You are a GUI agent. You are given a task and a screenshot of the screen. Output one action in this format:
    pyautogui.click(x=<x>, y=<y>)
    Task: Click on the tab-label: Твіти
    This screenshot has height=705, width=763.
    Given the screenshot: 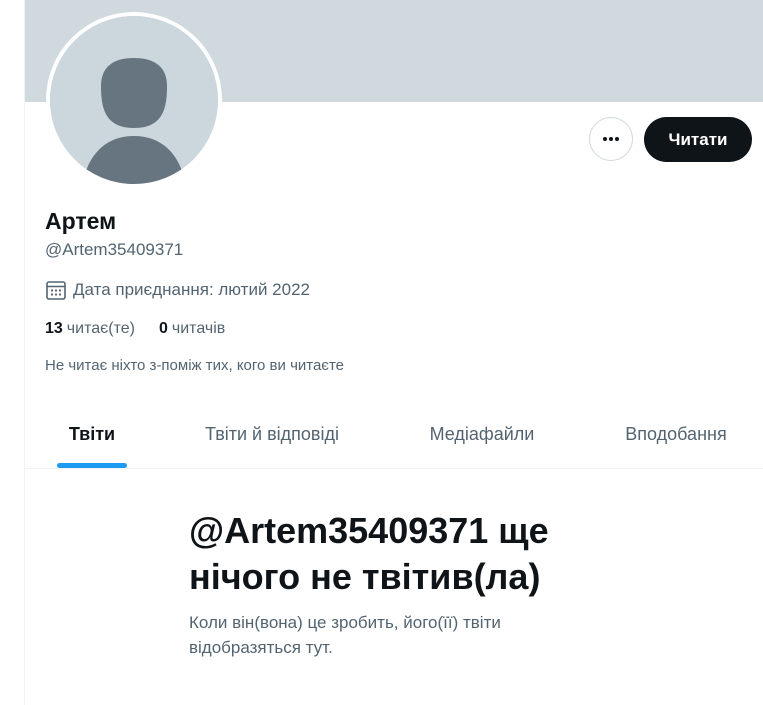 What is the action you would take?
    pyautogui.click(x=92, y=433)
    